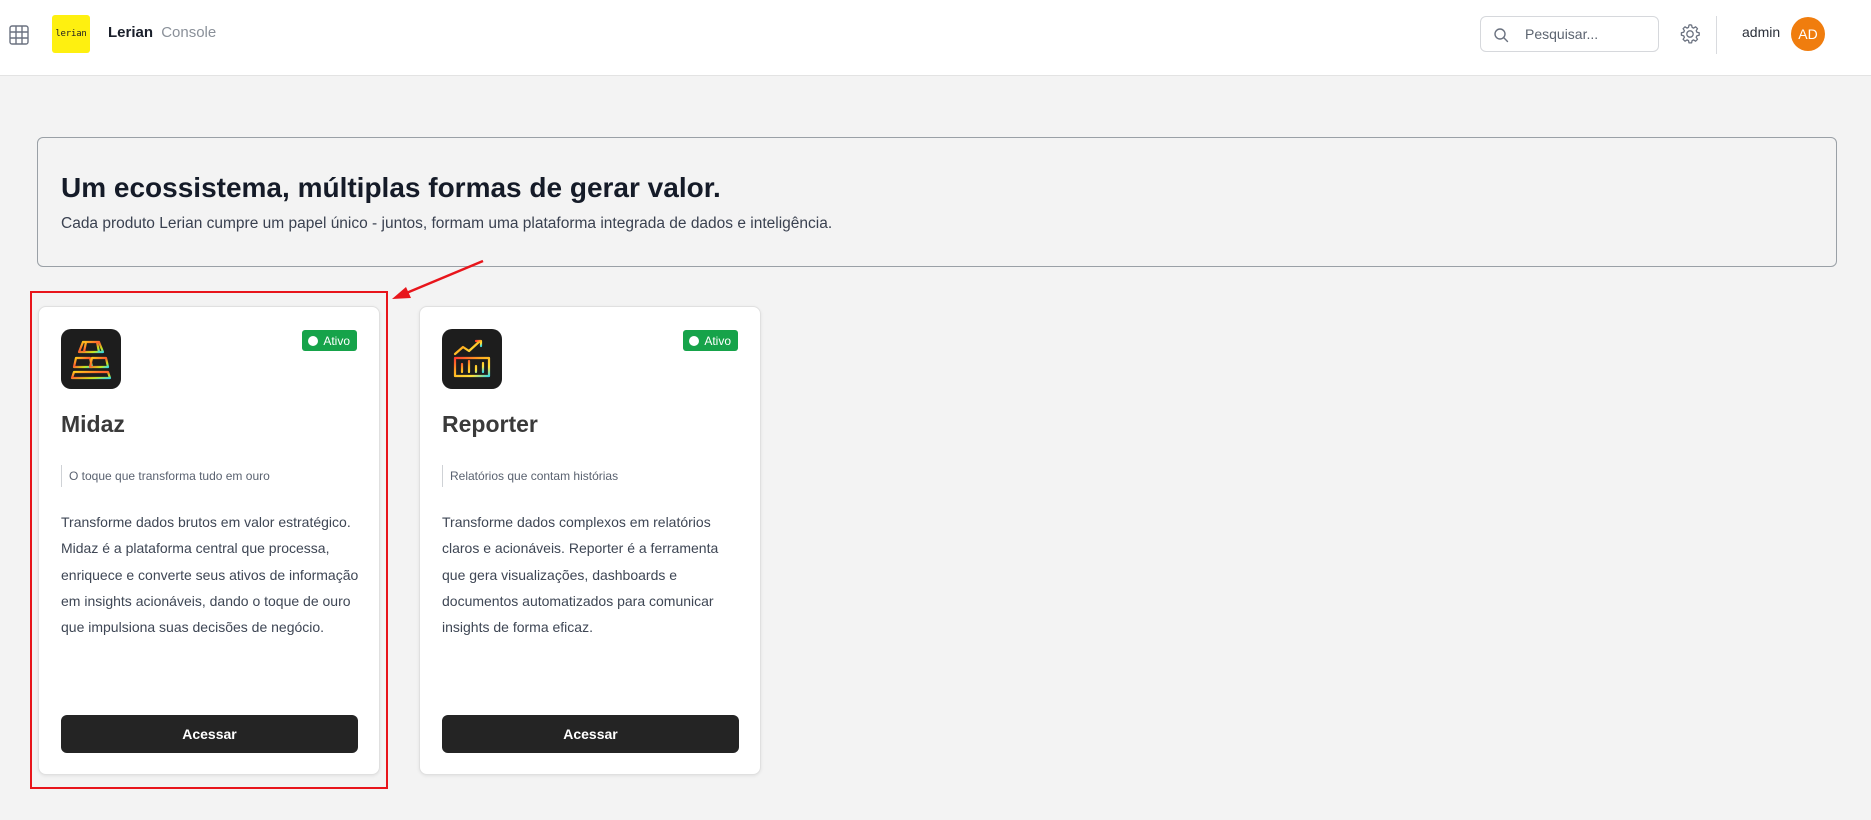 The height and width of the screenshot is (820, 1871). What do you see at coordinates (1761, 32) in the screenshot?
I see `username: admin` at bounding box center [1761, 32].